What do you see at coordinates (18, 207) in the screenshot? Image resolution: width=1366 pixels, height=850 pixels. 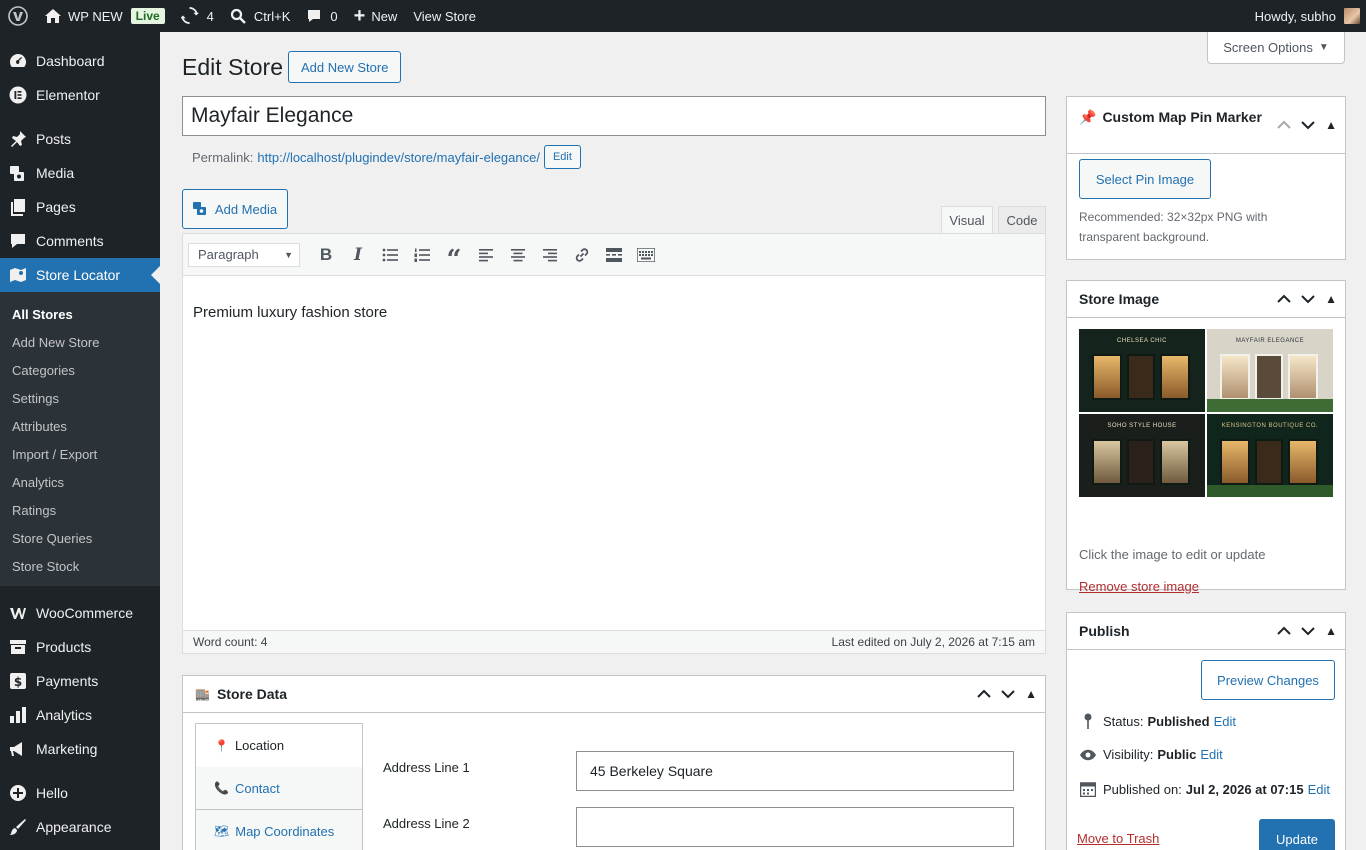 I see `pages-icon` at bounding box center [18, 207].